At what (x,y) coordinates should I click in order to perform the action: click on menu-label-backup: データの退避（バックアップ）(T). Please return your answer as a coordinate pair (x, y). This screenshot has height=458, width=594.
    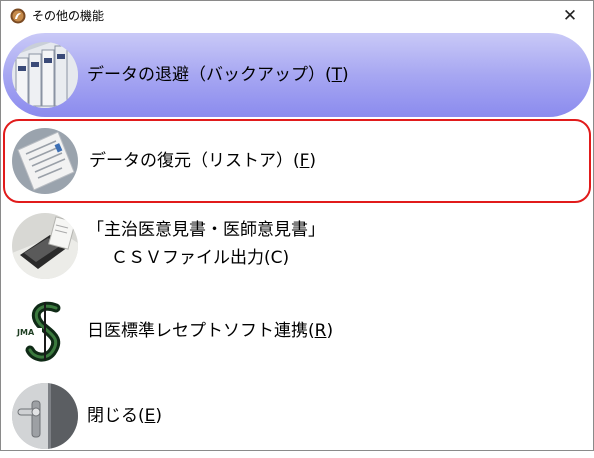
    Looking at the image, I should click on (218, 75).